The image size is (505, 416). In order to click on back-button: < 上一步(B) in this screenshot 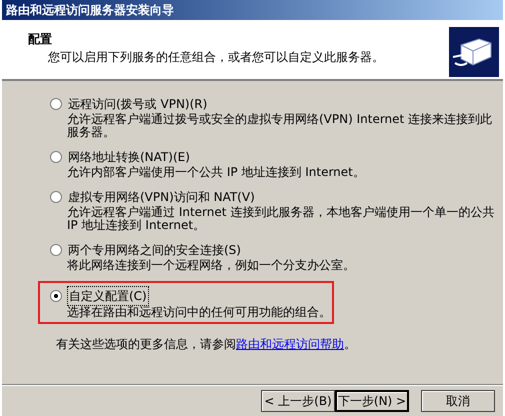, I will do `click(298, 401)`.